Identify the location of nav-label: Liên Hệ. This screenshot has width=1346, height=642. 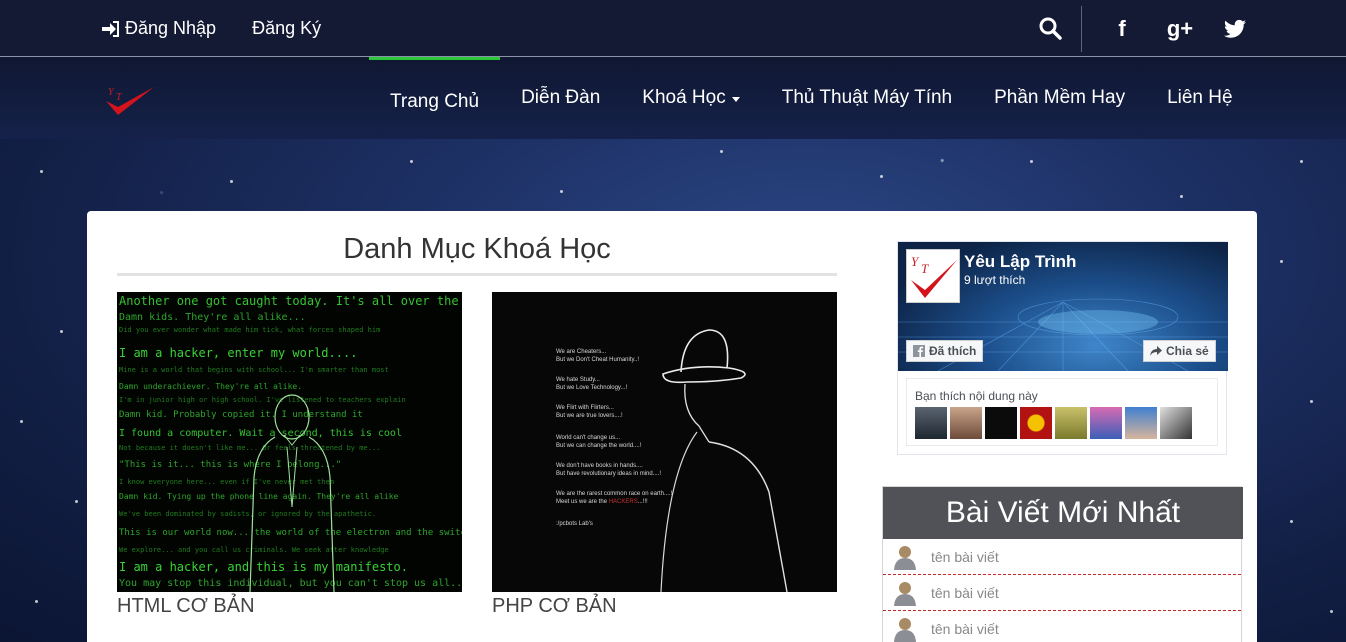
(1200, 97).